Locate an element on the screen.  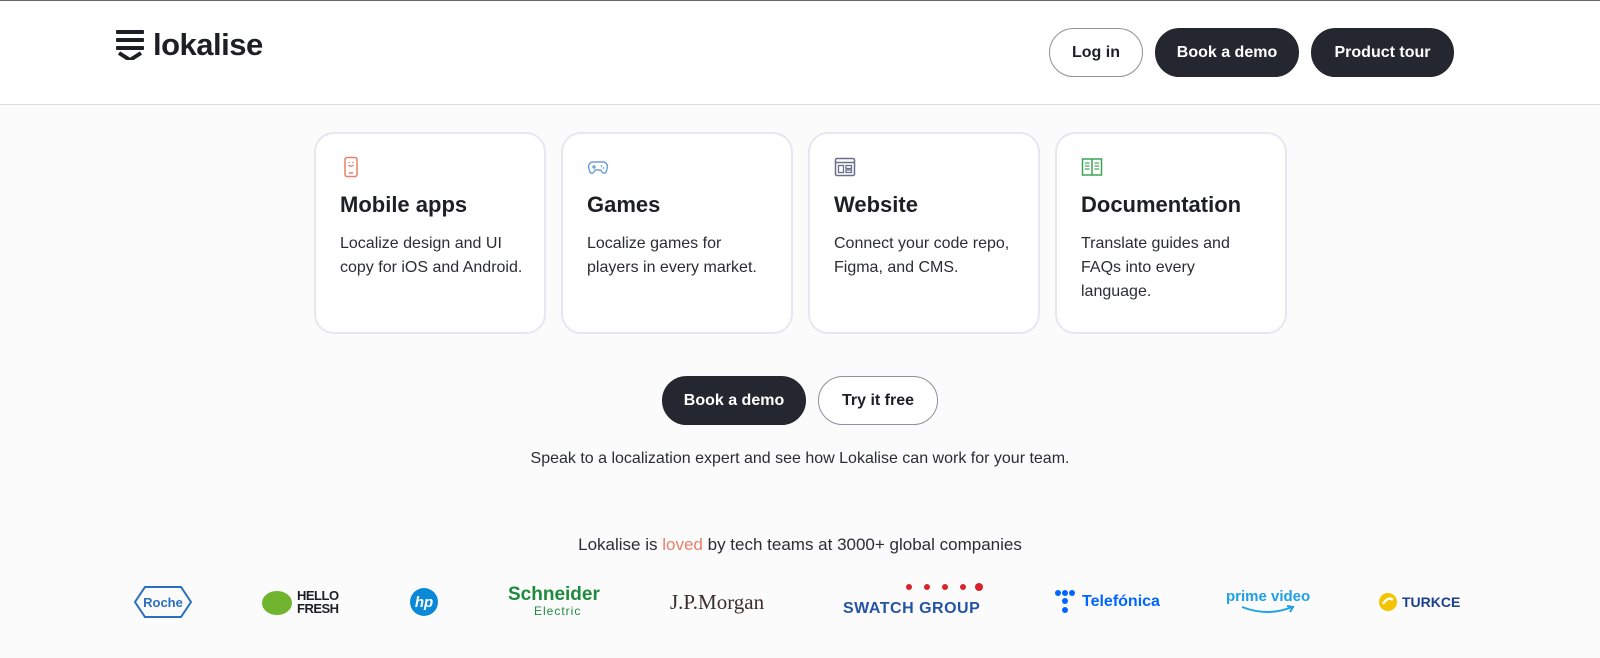
card-title: Games is located at coordinates (624, 204).